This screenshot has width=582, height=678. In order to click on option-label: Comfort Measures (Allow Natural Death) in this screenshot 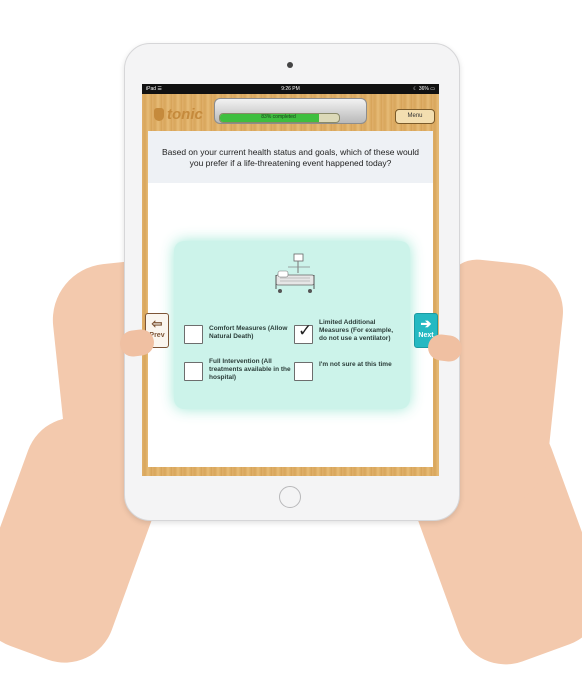, I will do `click(248, 332)`.